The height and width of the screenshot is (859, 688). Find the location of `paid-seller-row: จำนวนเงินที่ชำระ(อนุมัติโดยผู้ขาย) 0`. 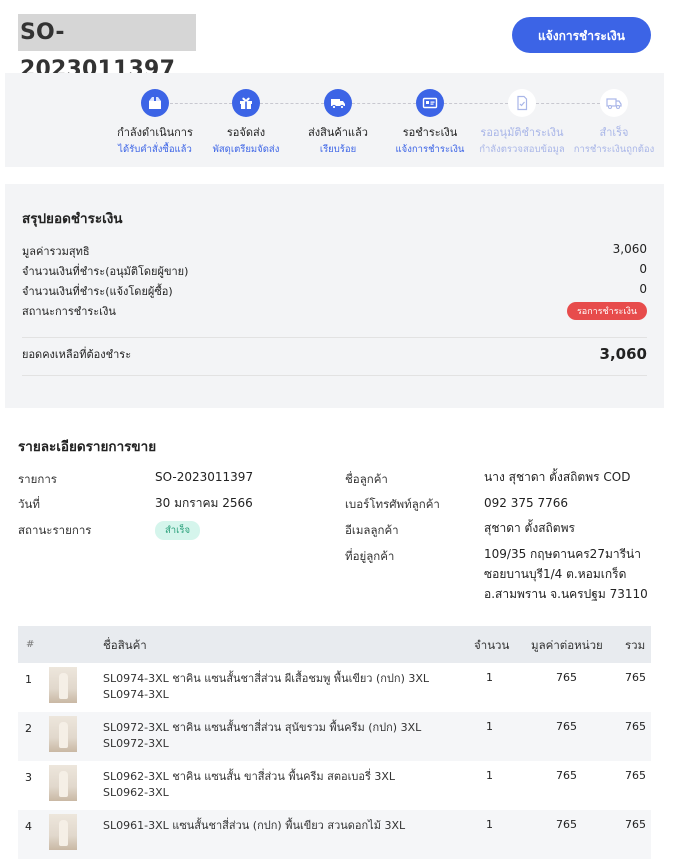

paid-seller-row: จำนวนเงินที่ชำระ(อนุมัติโดยผู้ขาย) 0 is located at coordinates (334, 271).